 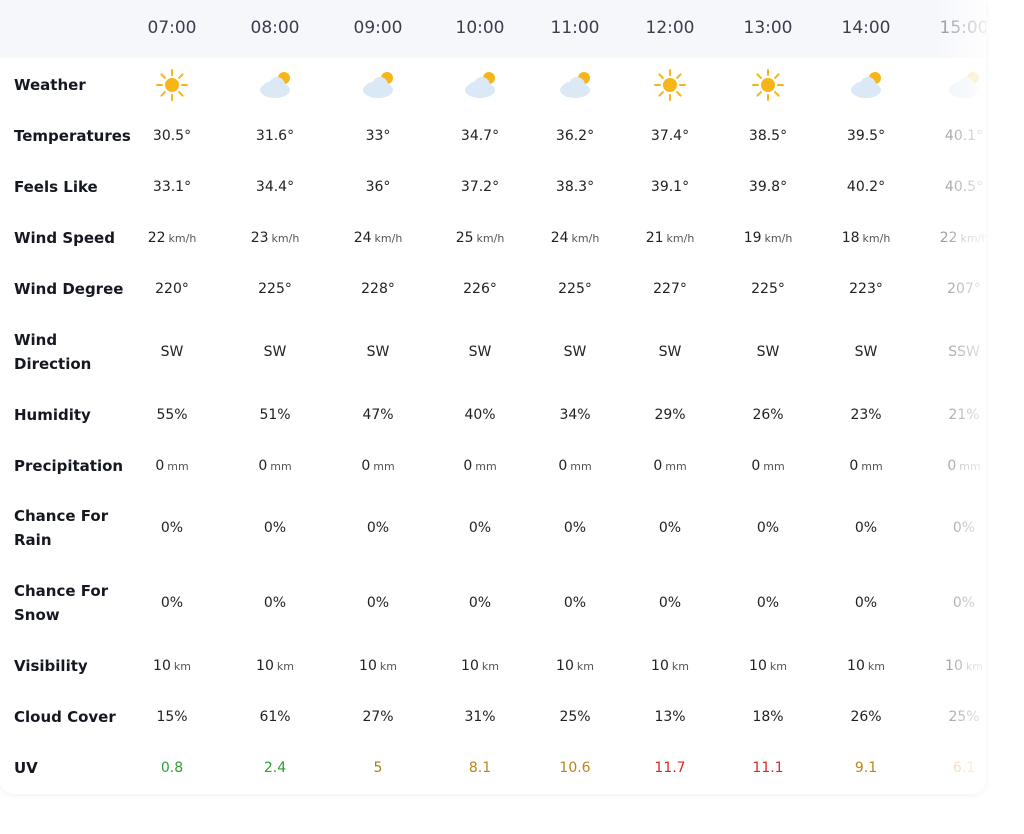 I want to click on wind-speed-cell: 24 km/h, so click(x=378, y=238).